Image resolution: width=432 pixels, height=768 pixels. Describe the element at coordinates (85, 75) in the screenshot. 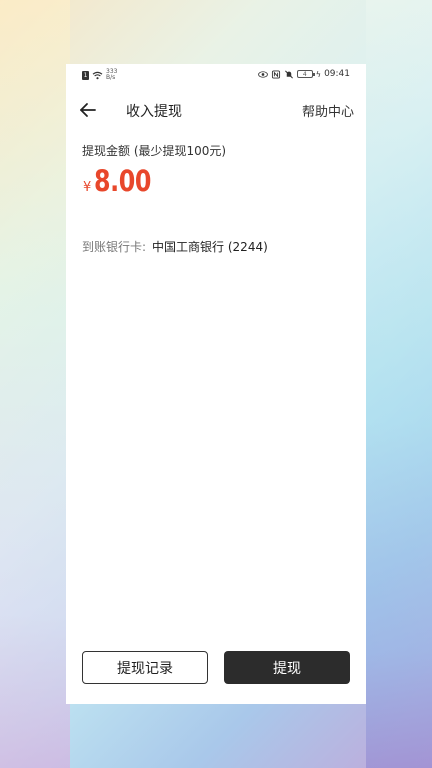

I see `sim-card-icon: 1` at that location.